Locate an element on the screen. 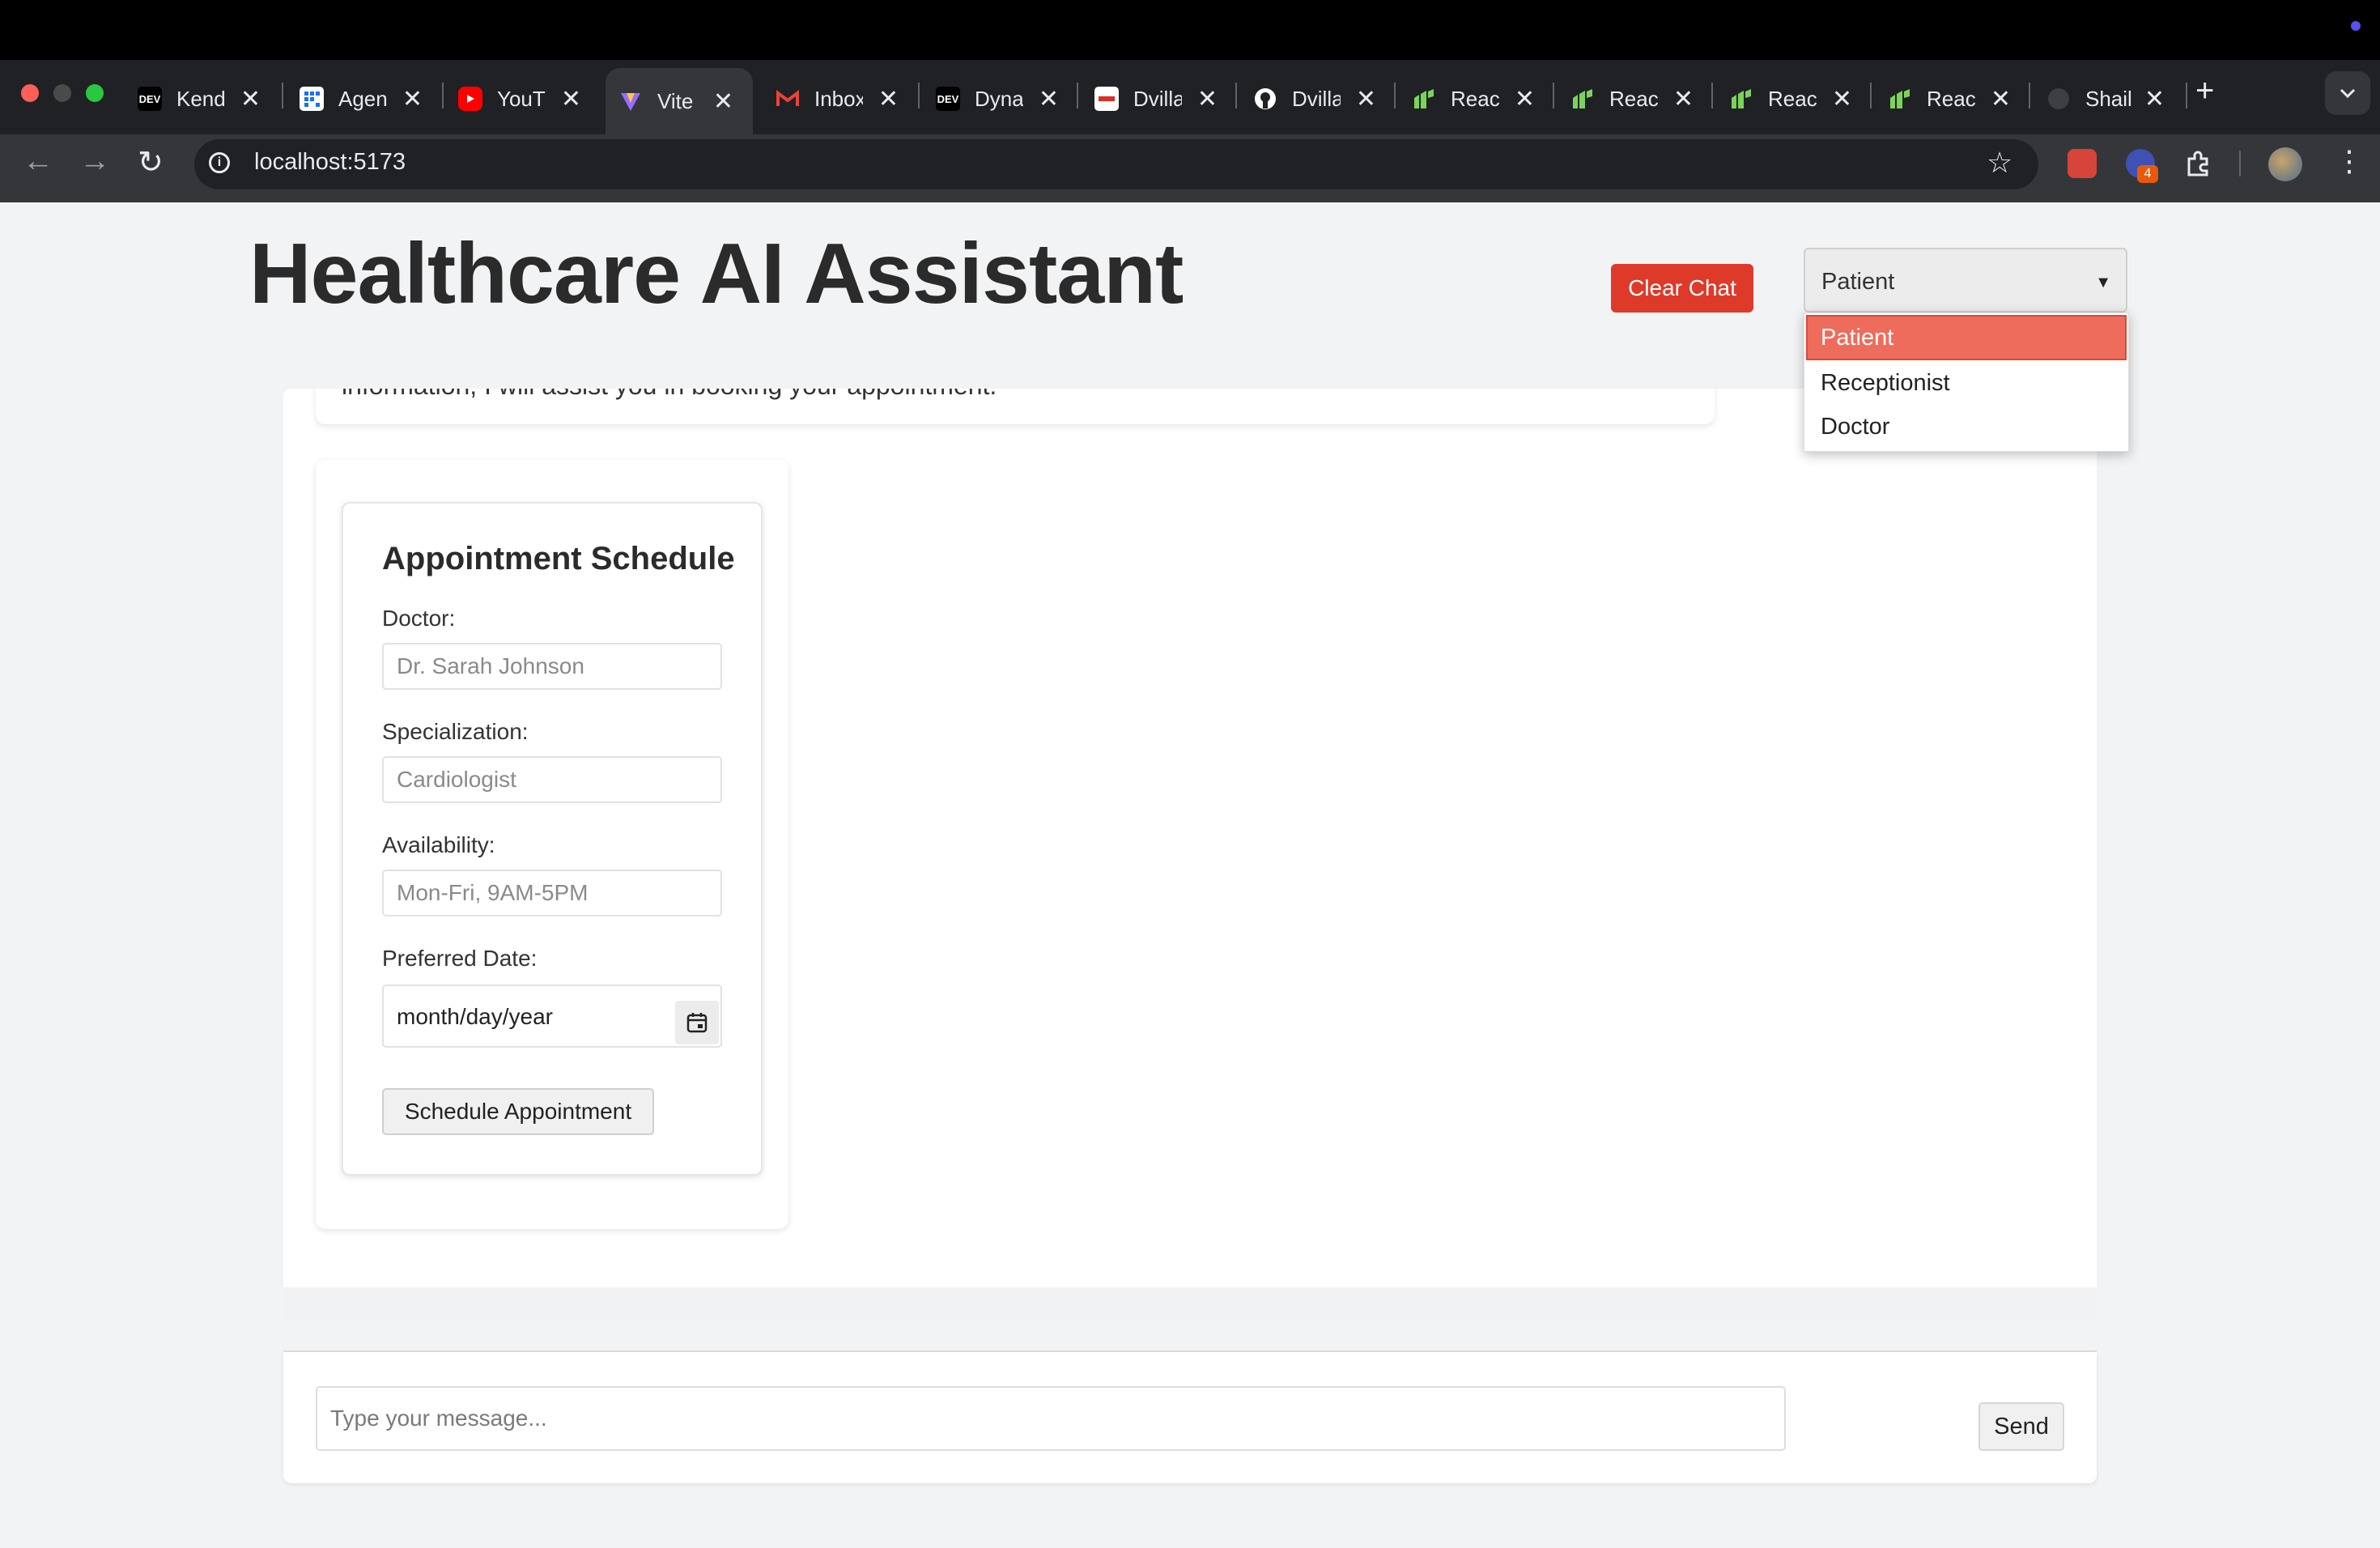  new-tab-button: + is located at coordinates (2205, 91).